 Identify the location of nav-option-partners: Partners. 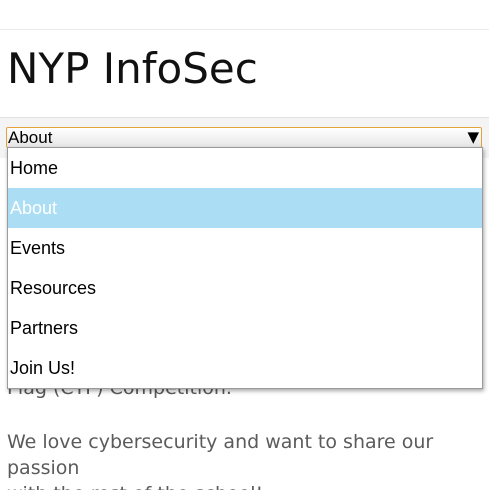
(245, 328).